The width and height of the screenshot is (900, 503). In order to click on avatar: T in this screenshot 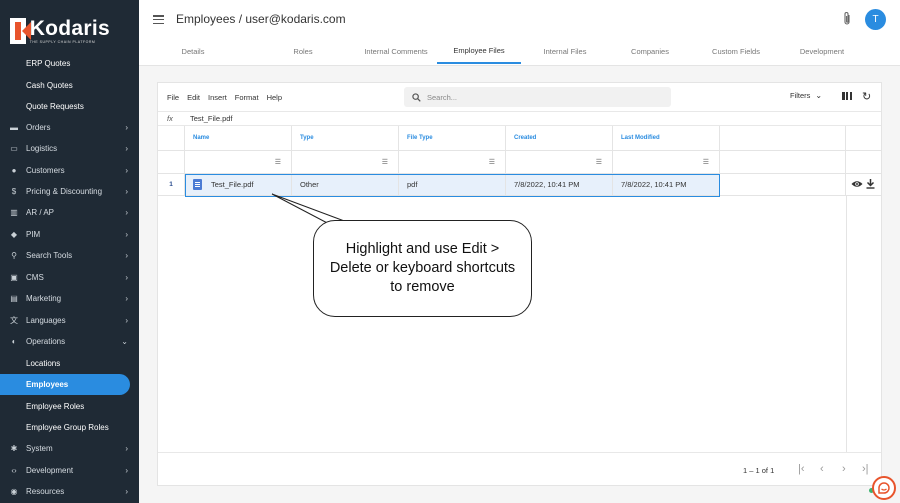, I will do `click(875, 19)`.